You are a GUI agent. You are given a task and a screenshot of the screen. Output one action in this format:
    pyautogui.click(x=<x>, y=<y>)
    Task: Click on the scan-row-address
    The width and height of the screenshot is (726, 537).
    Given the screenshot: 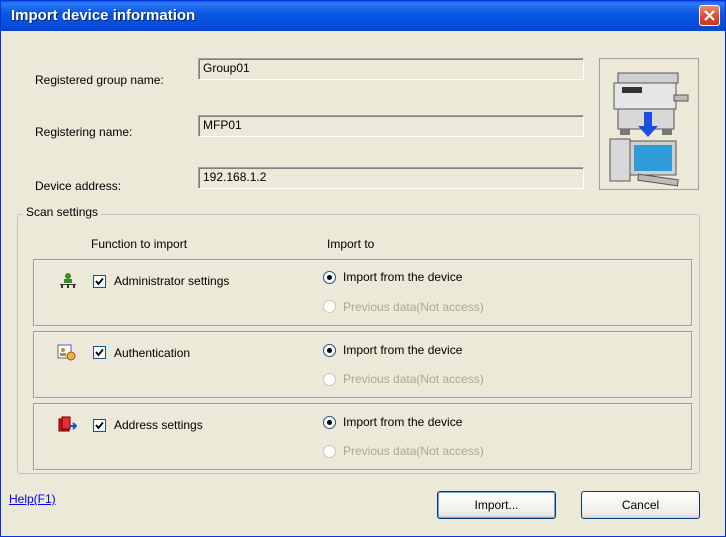 What is the action you would take?
    pyautogui.click(x=363, y=437)
    